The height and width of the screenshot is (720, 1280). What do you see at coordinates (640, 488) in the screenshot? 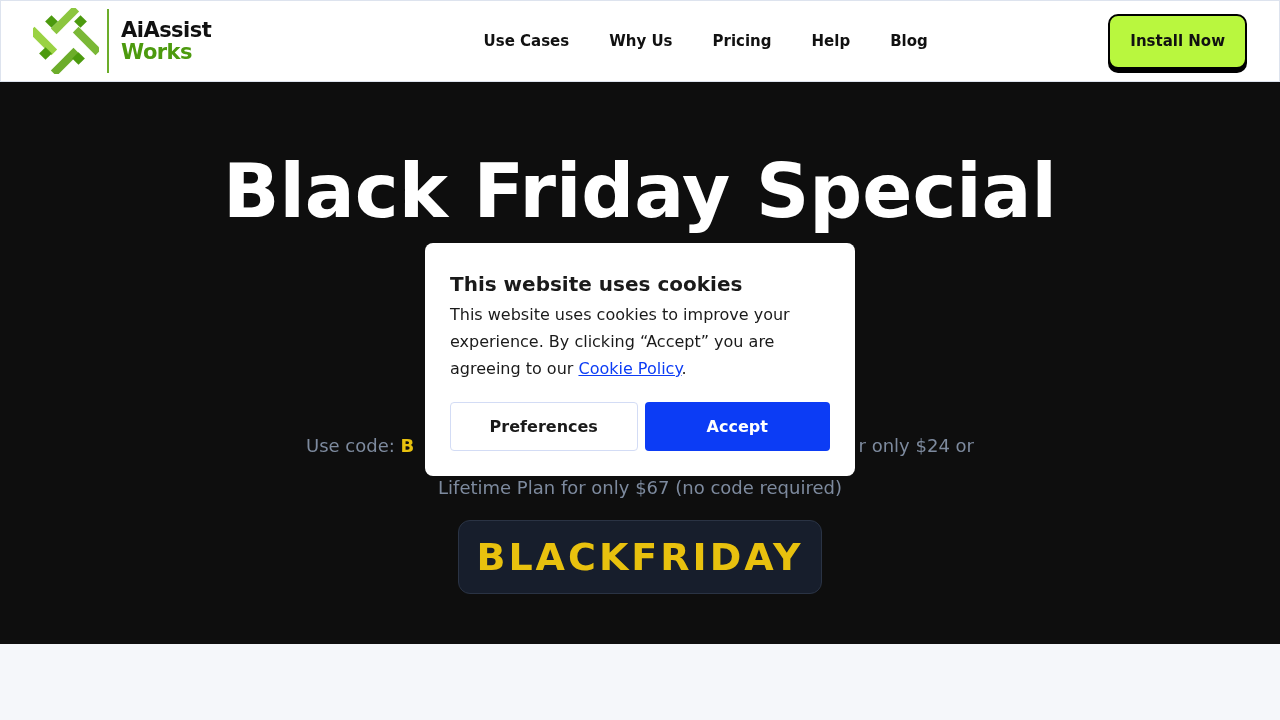
I see `offer-text: Lifetime Plan for only $67 (no code required)` at bounding box center [640, 488].